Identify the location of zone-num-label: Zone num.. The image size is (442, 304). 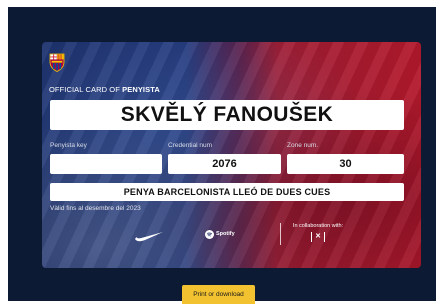
(303, 145).